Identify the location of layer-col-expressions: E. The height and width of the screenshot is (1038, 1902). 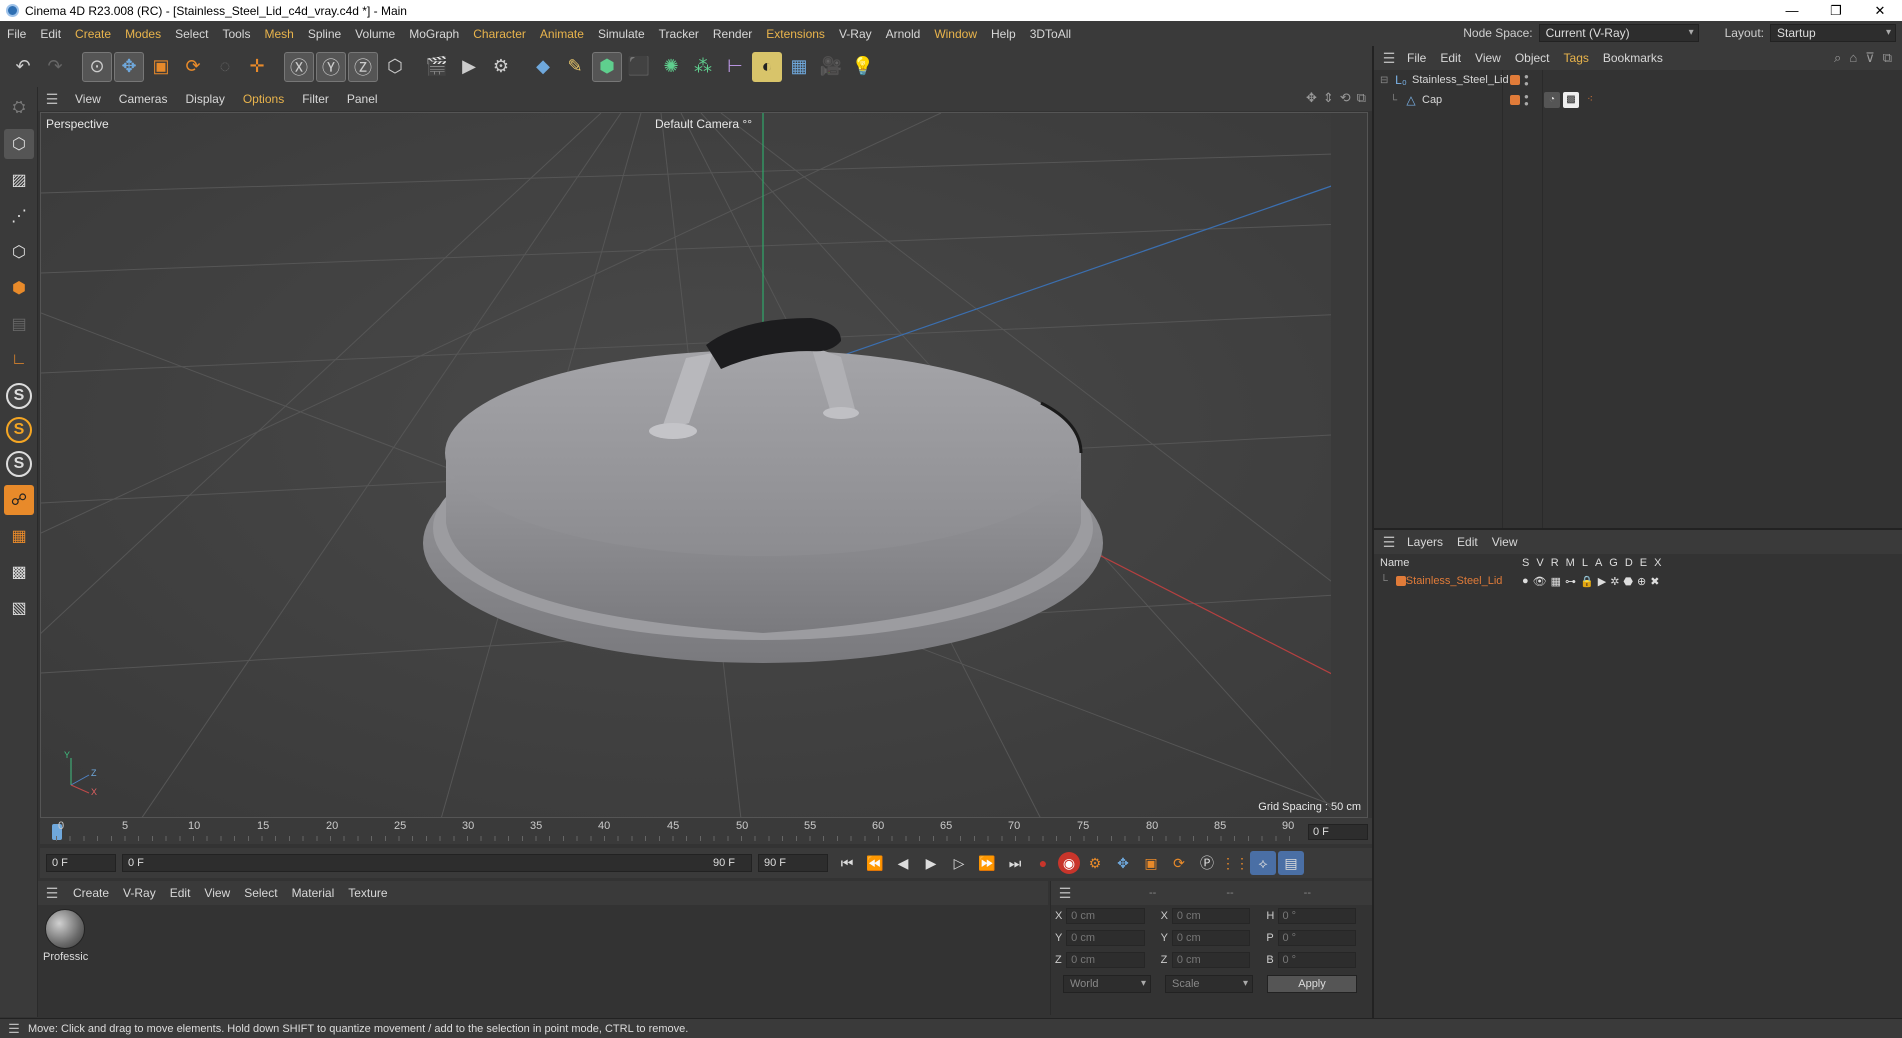
(1643, 563).